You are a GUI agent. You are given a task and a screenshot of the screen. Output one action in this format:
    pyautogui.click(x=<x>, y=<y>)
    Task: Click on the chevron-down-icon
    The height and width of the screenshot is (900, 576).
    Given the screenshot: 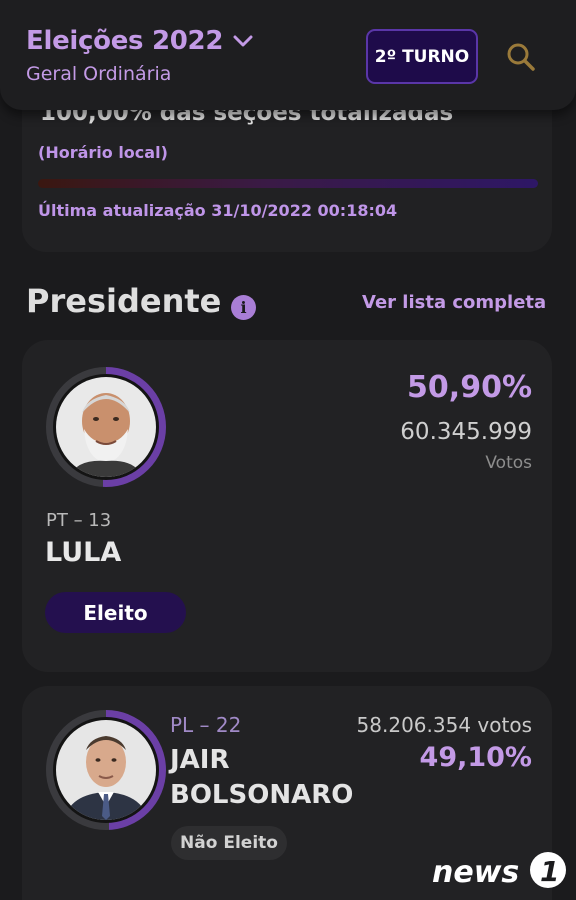 What is the action you would take?
    pyautogui.click(x=243, y=42)
    